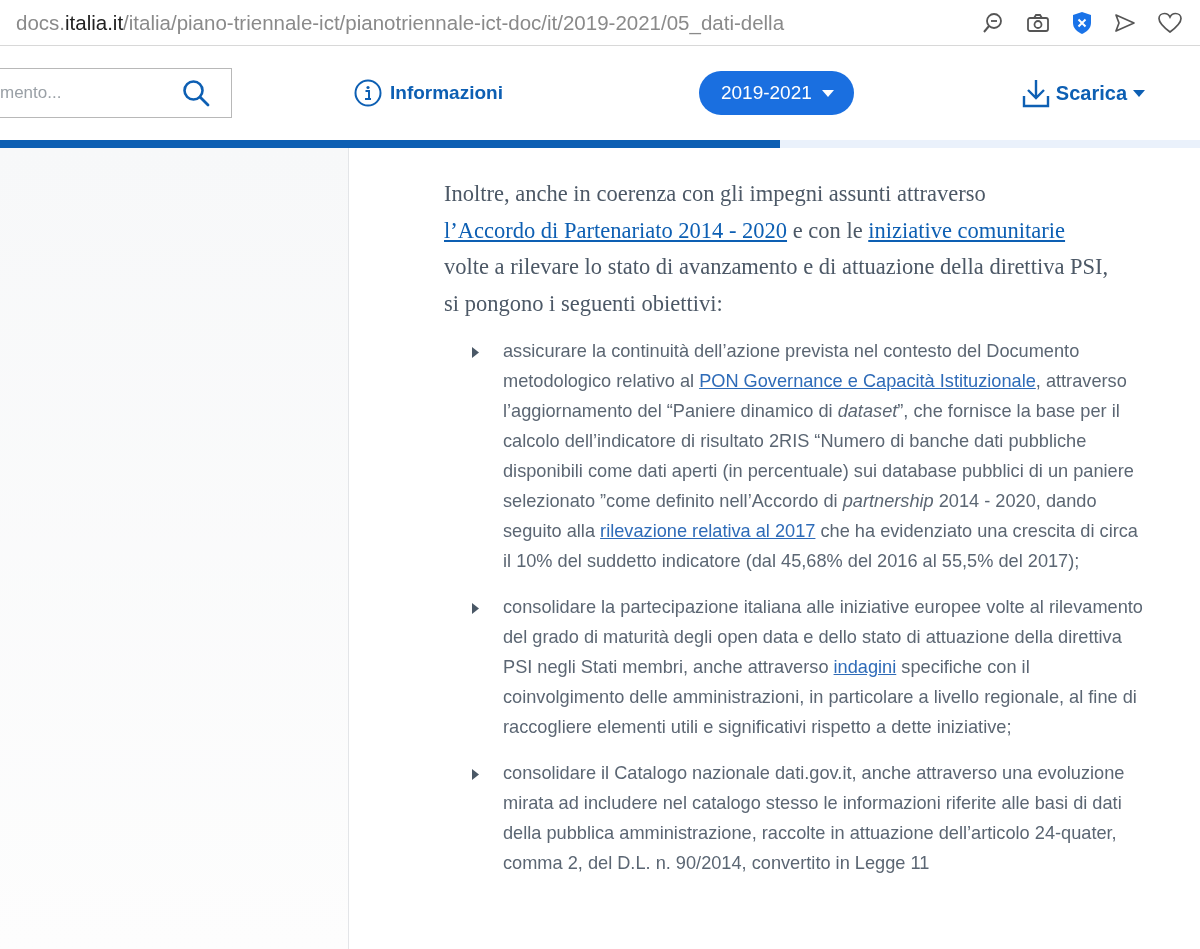 The height and width of the screenshot is (949, 1200). Describe the element at coordinates (616, 230) in the screenshot. I see `text-link: l’Accordo di Partenariato 2014 - 2020` at that location.